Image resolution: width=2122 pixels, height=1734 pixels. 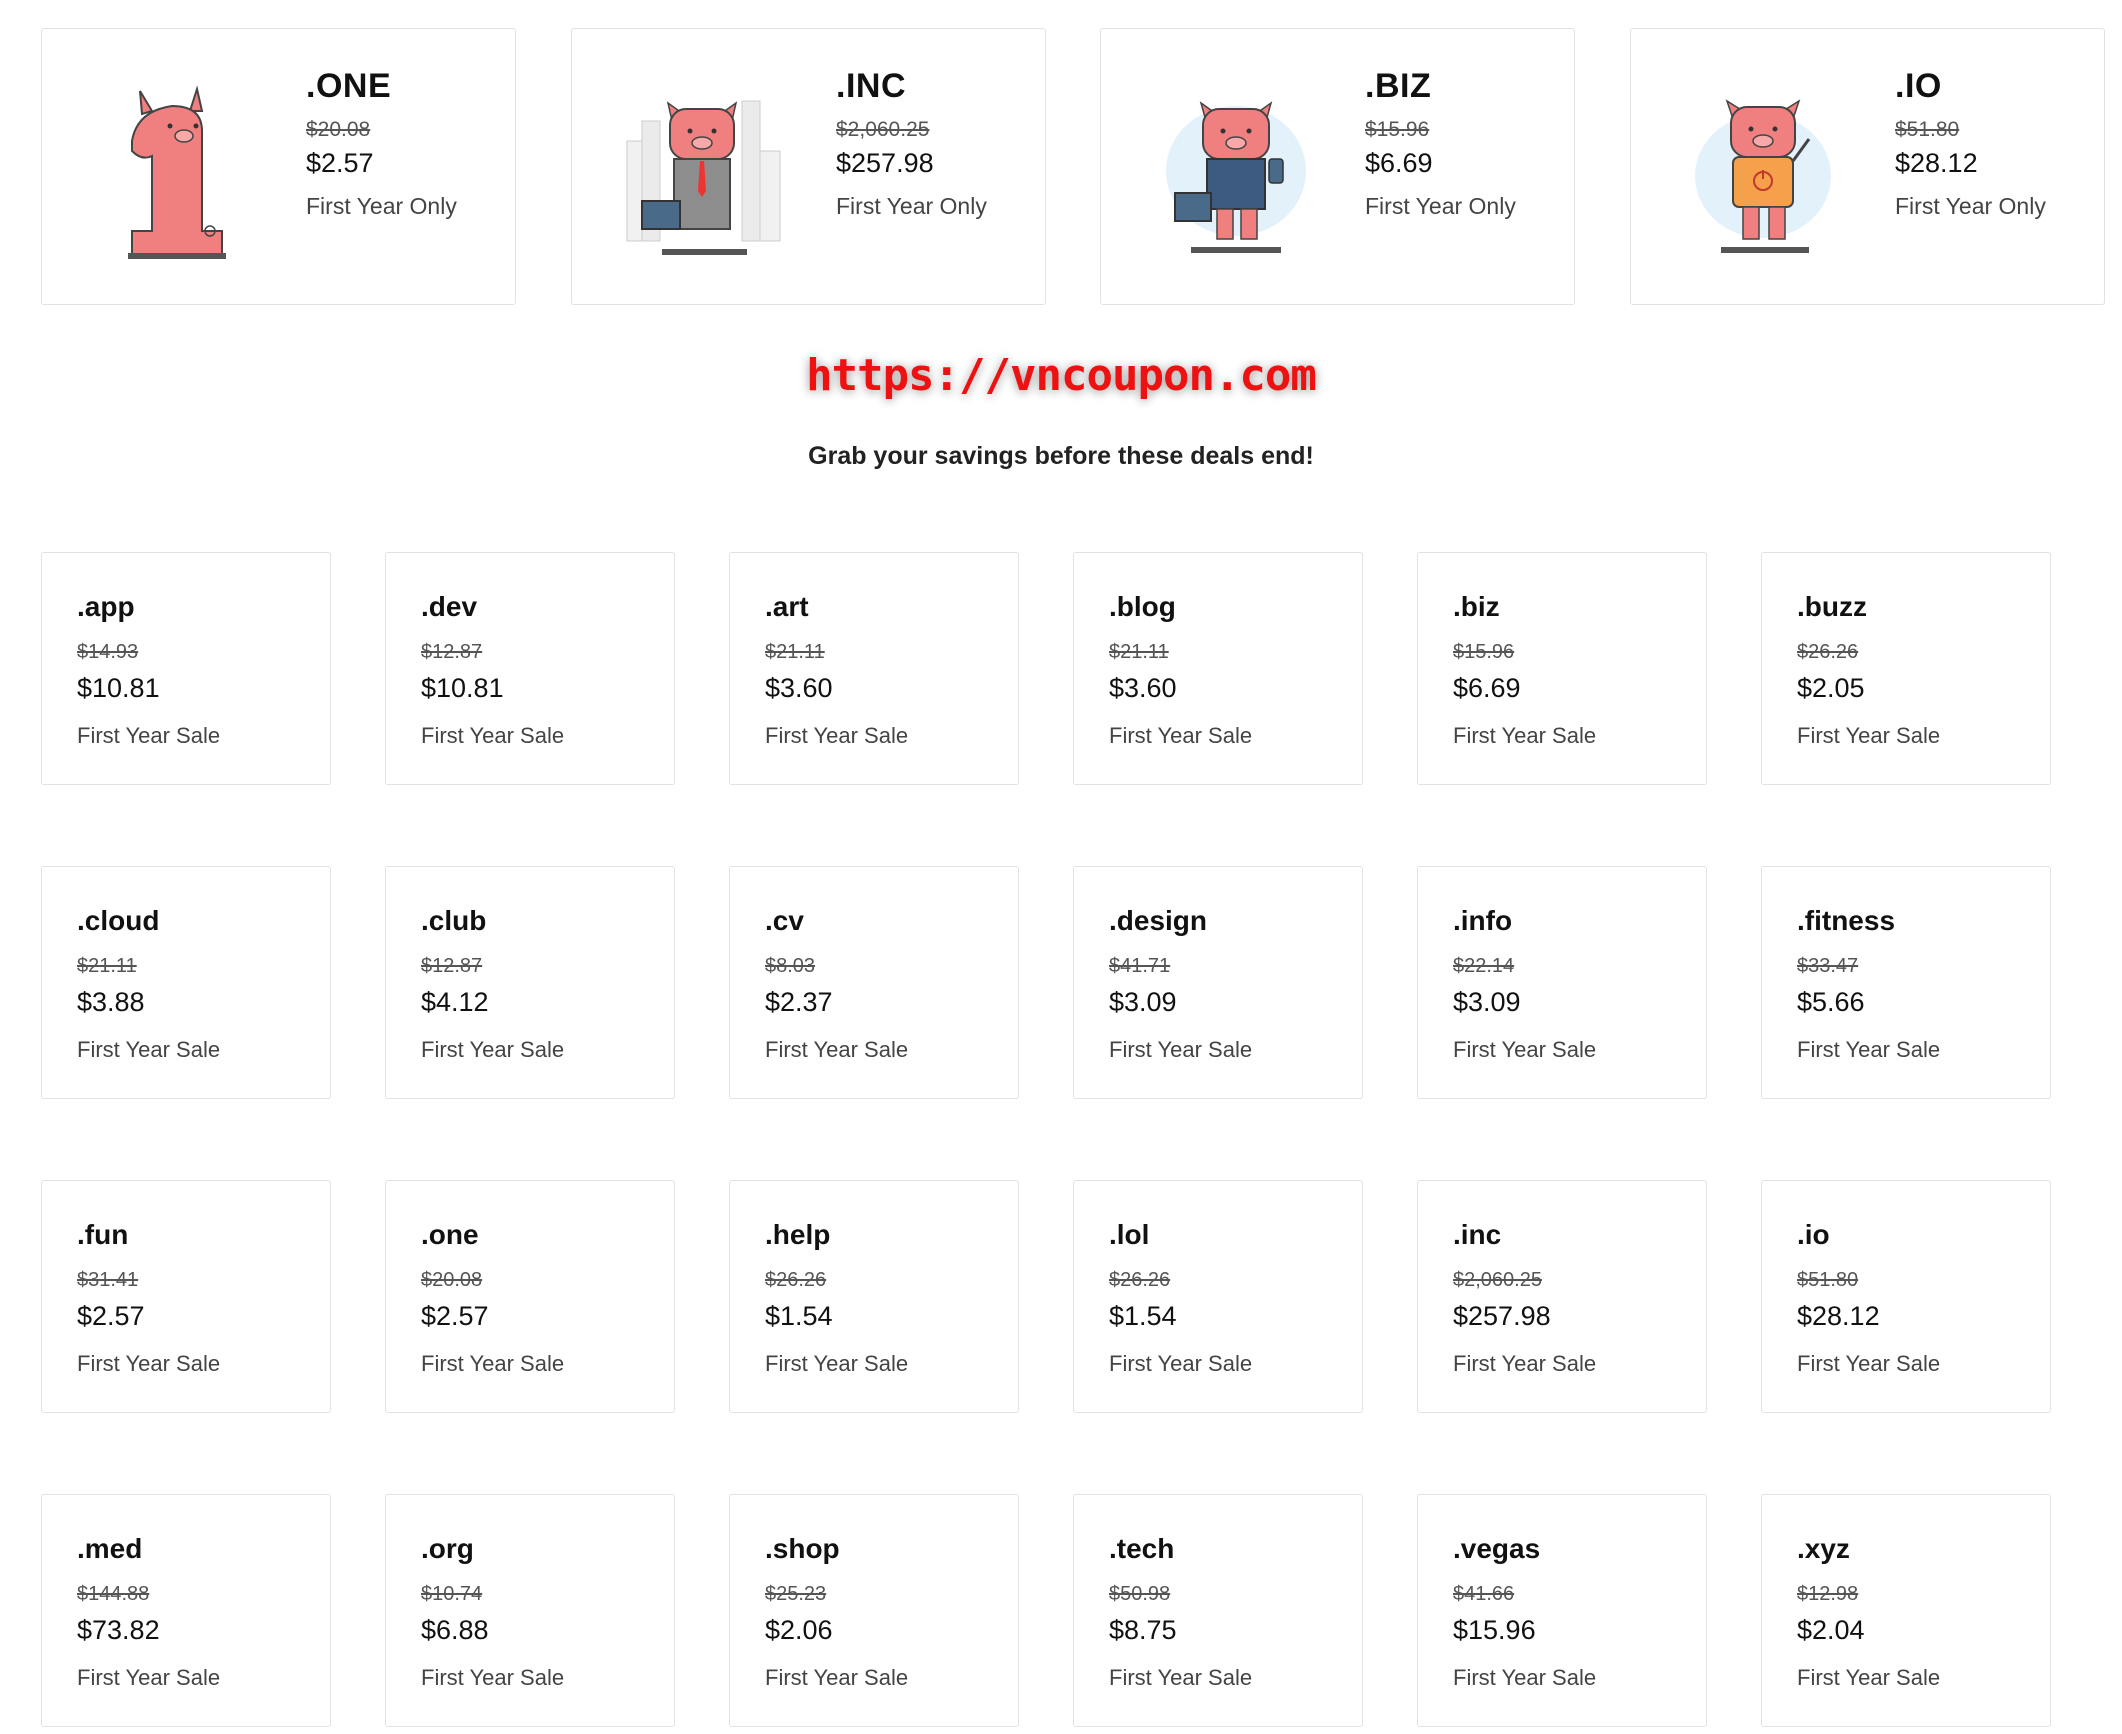 What do you see at coordinates (108, 652) in the screenshot?
I see `old-price: $14.93` at bounding box center [108, 652].